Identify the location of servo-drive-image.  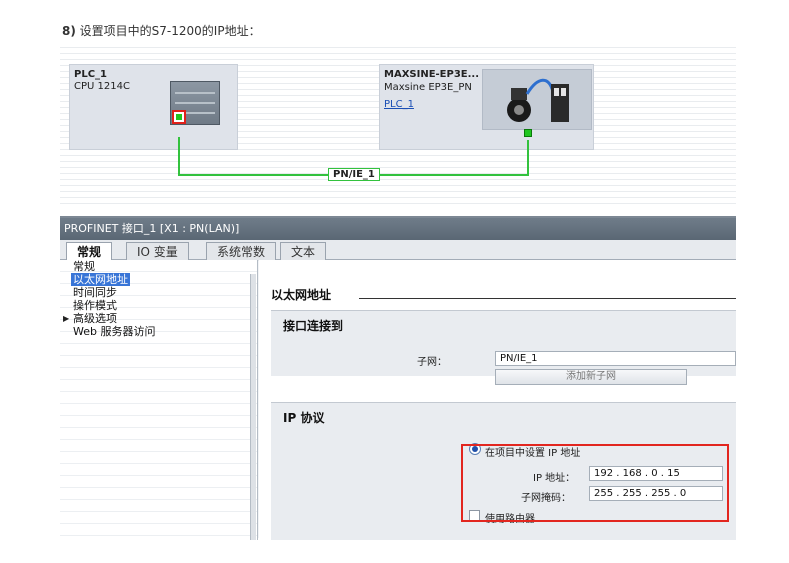
(537, 99).